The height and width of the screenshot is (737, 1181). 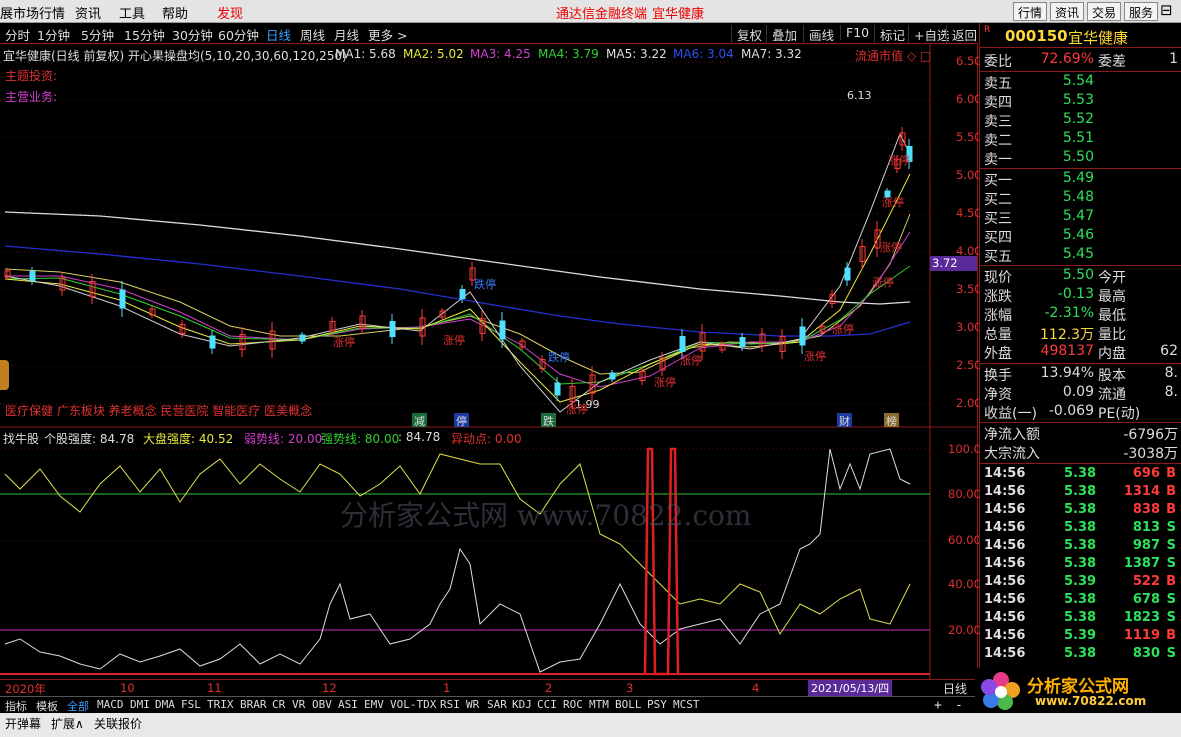 What do you see at coordinates (818, 34) in the screenshot?
I see `draw-button: 画线` at bounding box center [818, 34].